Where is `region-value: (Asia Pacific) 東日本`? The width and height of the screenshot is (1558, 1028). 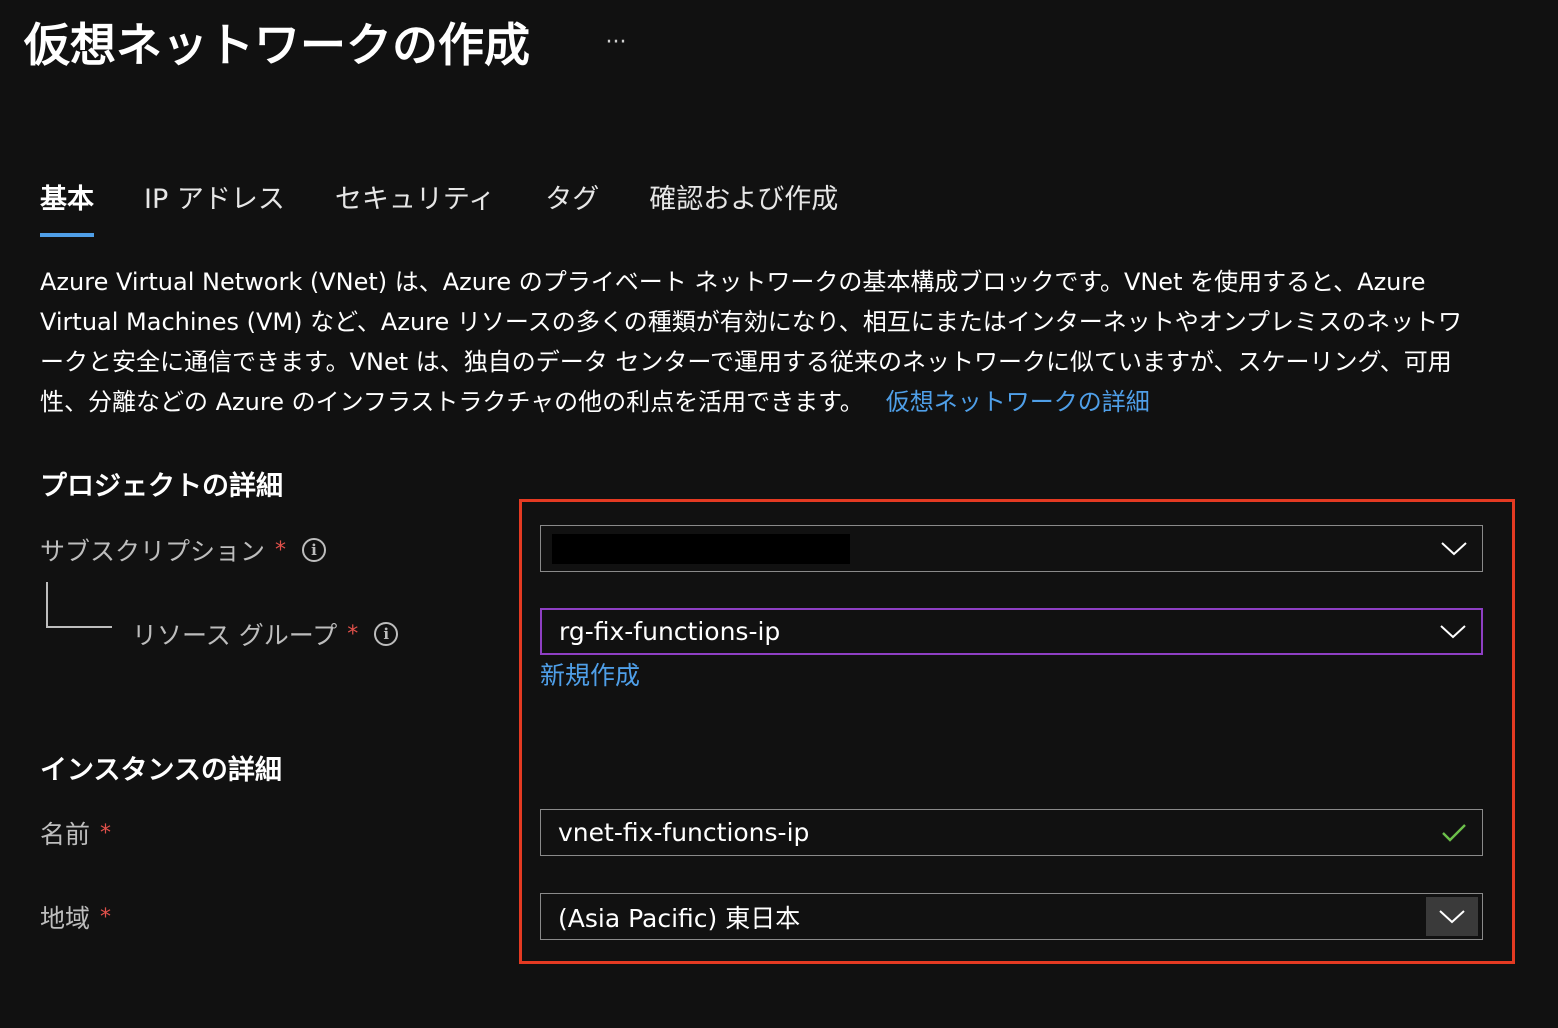 region-value: (Asia Pacific) 東日本 is located at coordinates (679, 918).